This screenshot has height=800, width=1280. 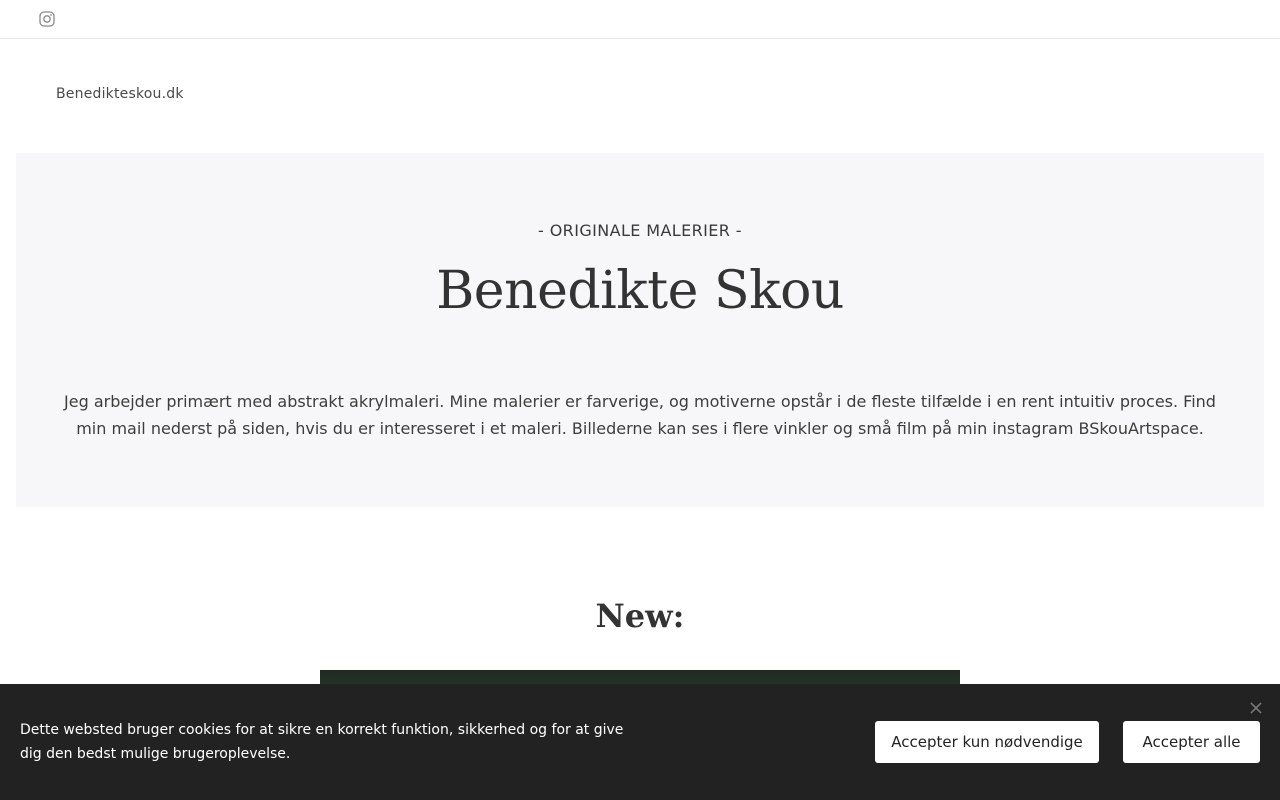 What do you see at coordinates (1191, 742) in the screenshot?
I see `accept-all-button: Accepter alle` at bounding box center [1191, 742].